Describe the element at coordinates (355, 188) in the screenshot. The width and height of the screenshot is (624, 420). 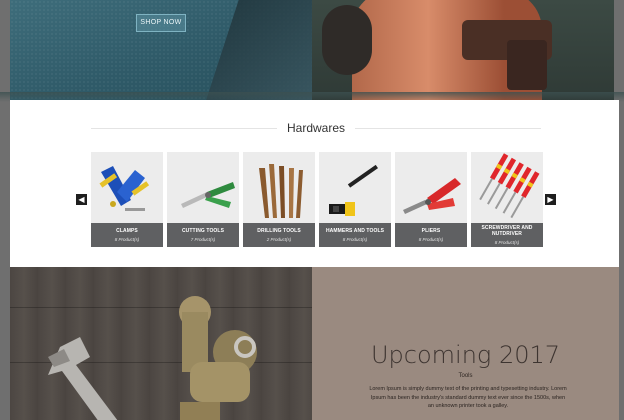
I see `hammer-image` at that location.